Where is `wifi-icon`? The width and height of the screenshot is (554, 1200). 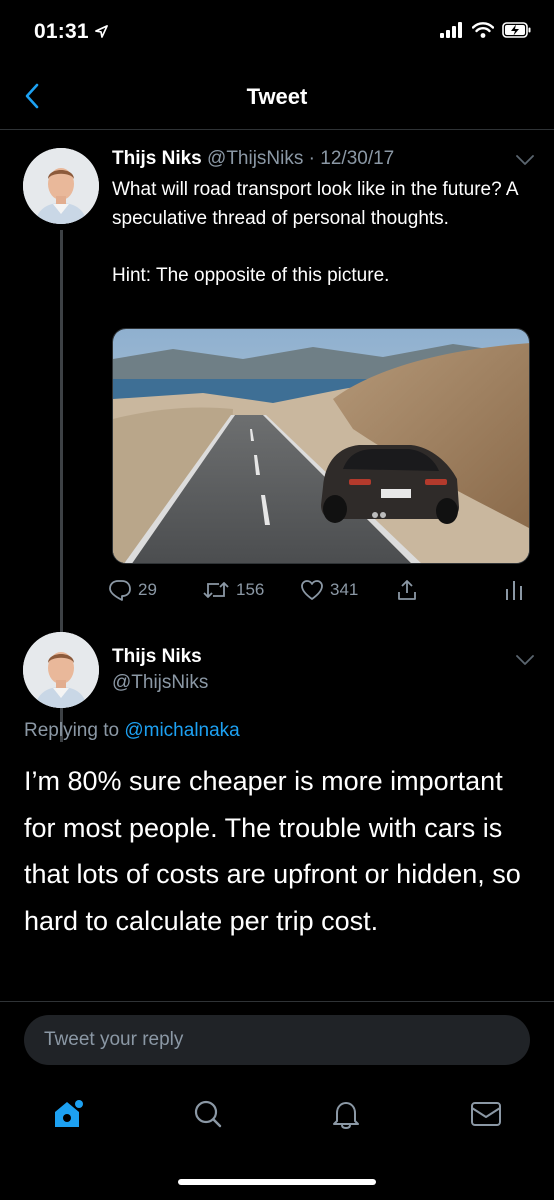
wifi-icon is located at coordinates (483, 32).